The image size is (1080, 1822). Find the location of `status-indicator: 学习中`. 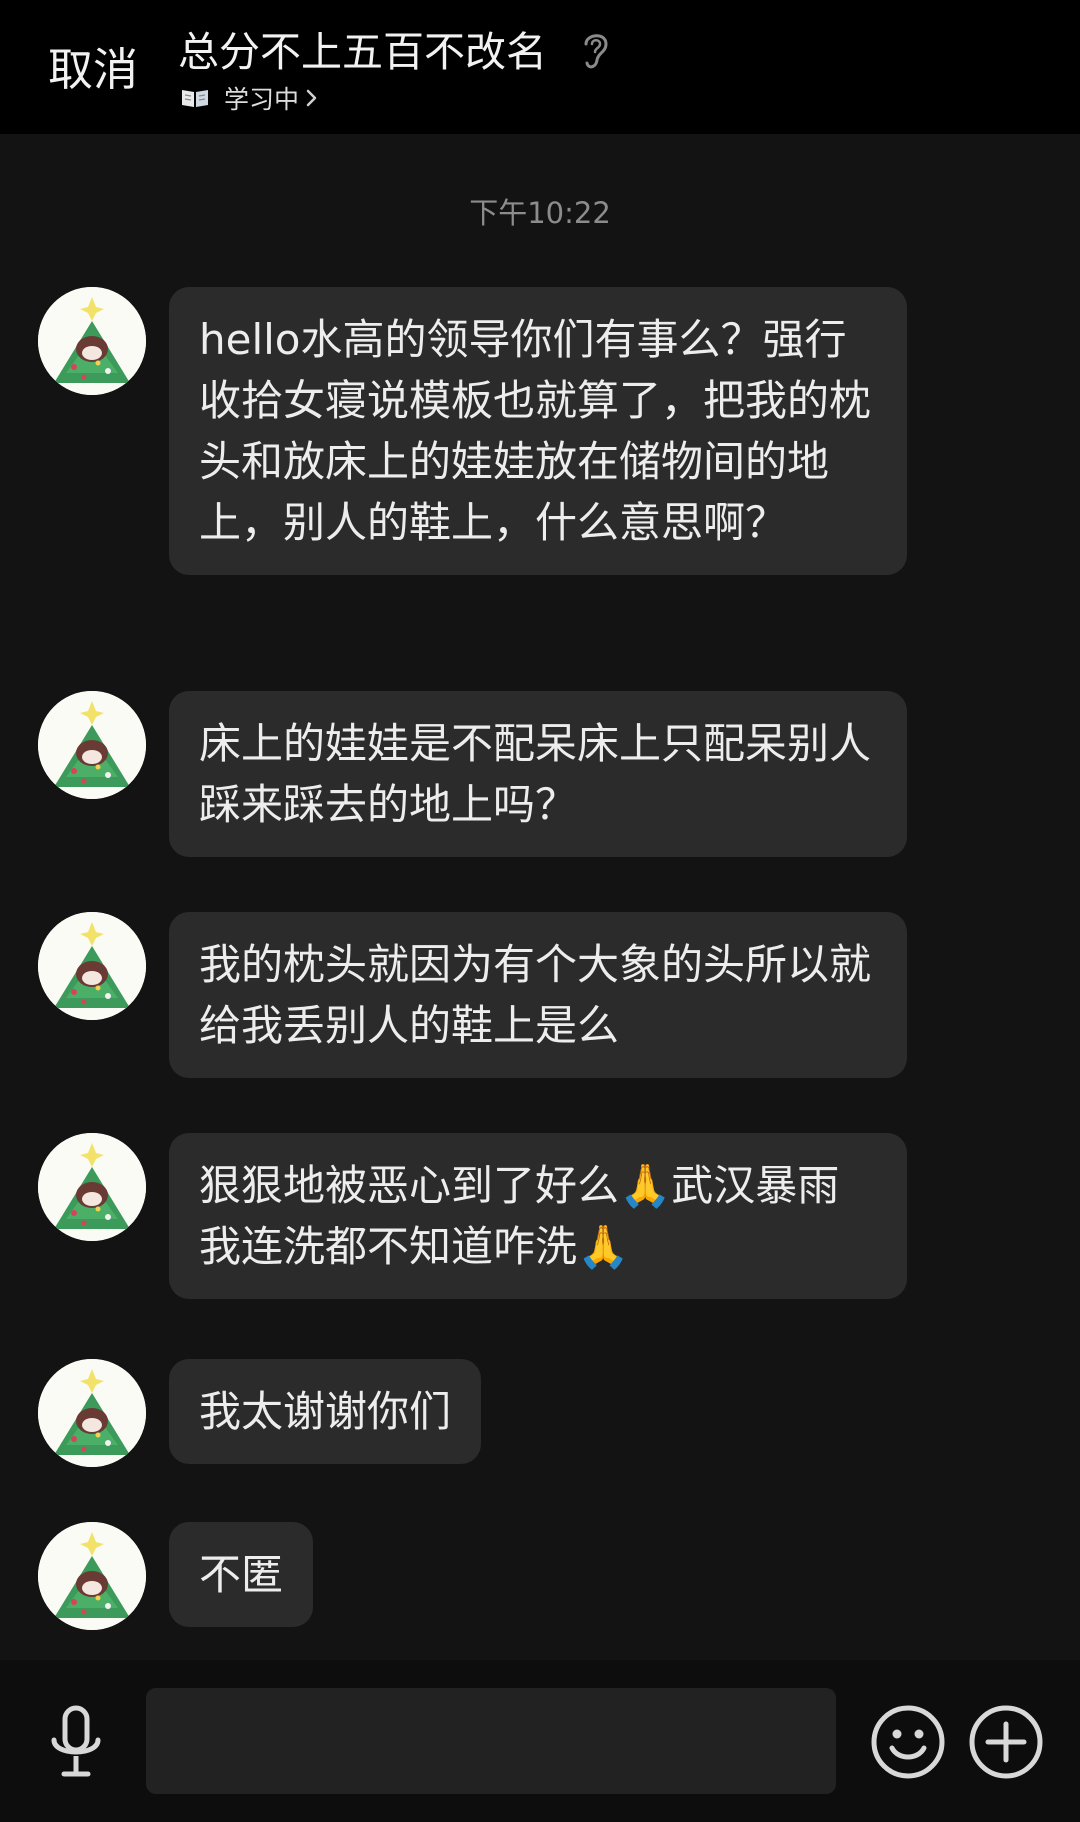

status-indicator: 学习中 is located at coordinates (249, 98).